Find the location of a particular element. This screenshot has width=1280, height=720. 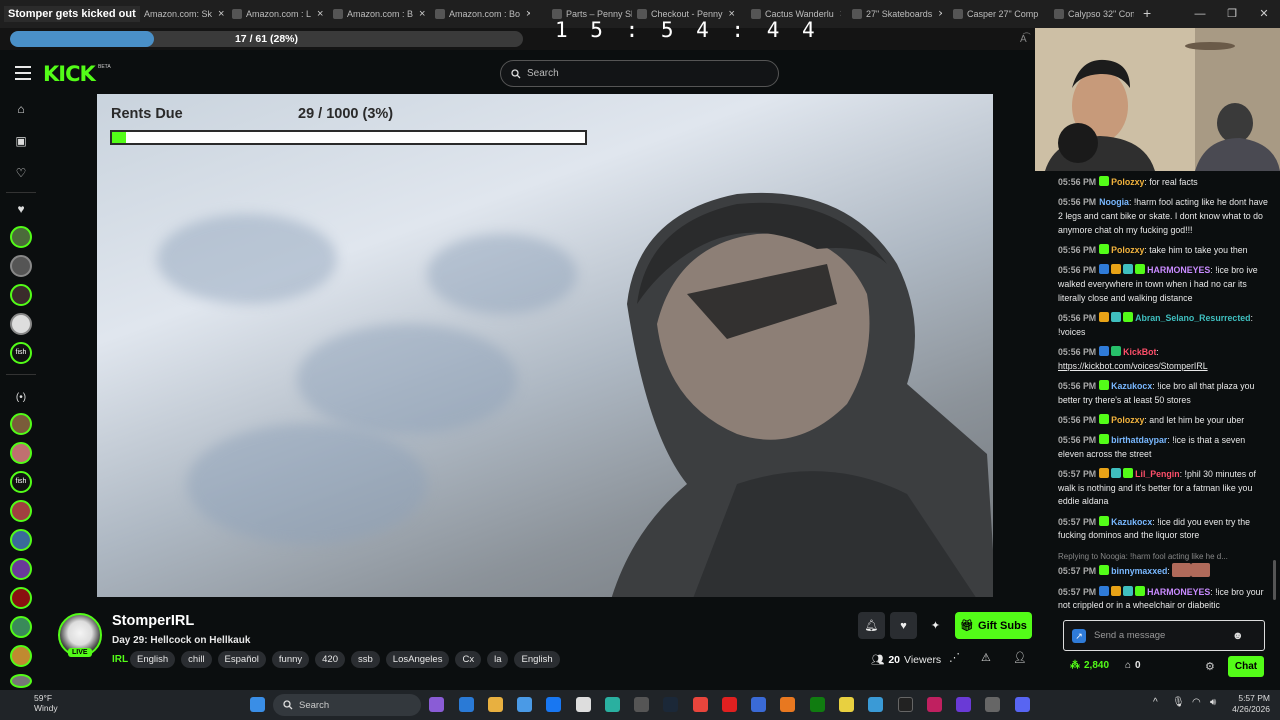

emoji-icon: ☻ is located at coordinates (1238, 636).